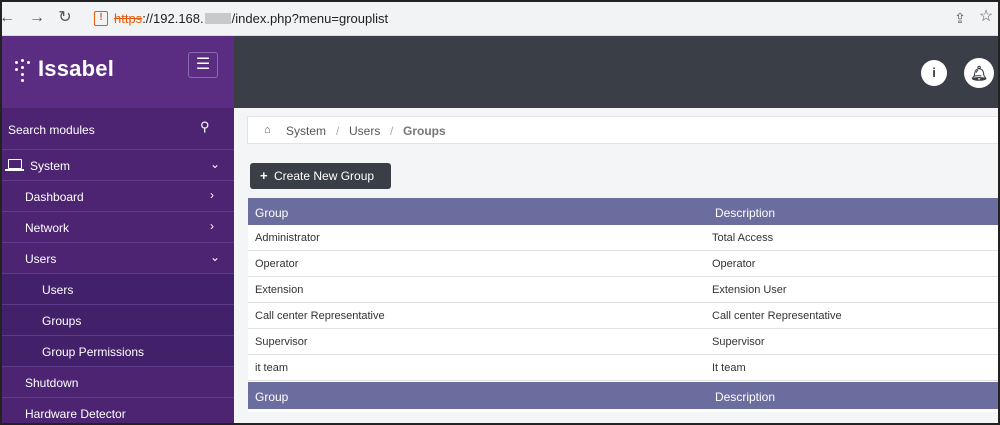  I want to click on laptop-icon, so click(14, 165).